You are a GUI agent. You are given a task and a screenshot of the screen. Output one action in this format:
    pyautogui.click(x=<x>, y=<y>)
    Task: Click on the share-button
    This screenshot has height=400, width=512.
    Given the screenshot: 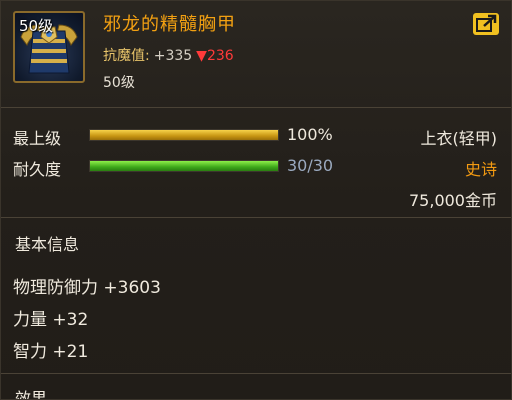 What is the action you would take?
    pyautogui.click(x=486, y=24)
    